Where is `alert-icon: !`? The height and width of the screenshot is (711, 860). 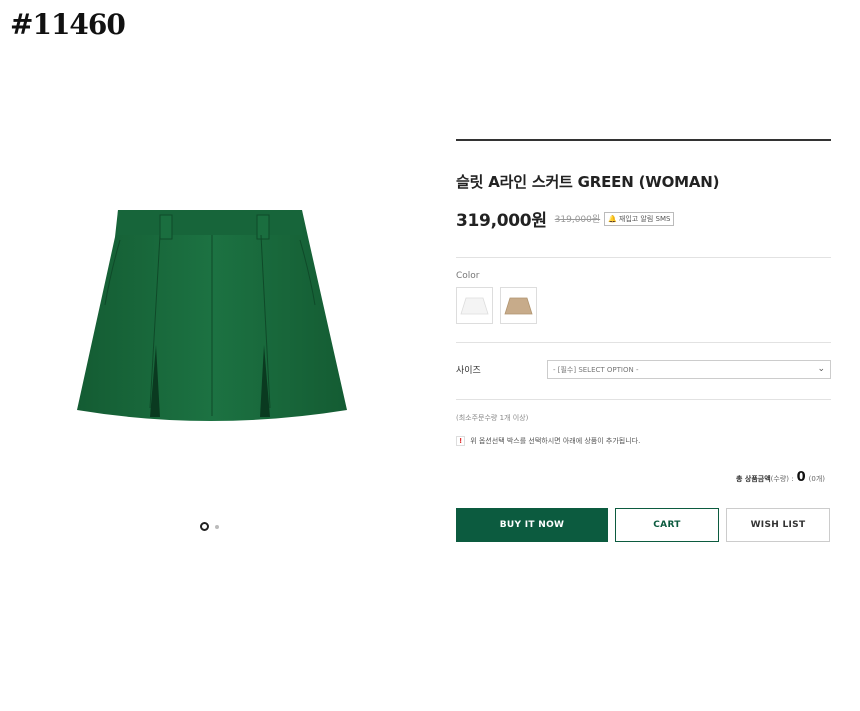
alert-icon: ! is located at coordinates (461, 441).